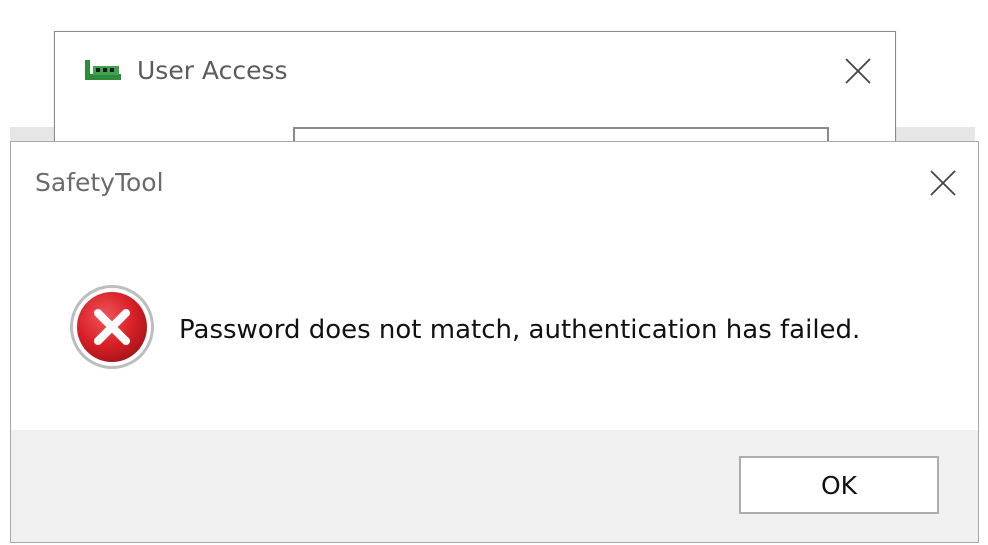 The height and width of the screenshot is (545, 988). I want to click on user-access-titlebar: User Access, so click(475, 72).